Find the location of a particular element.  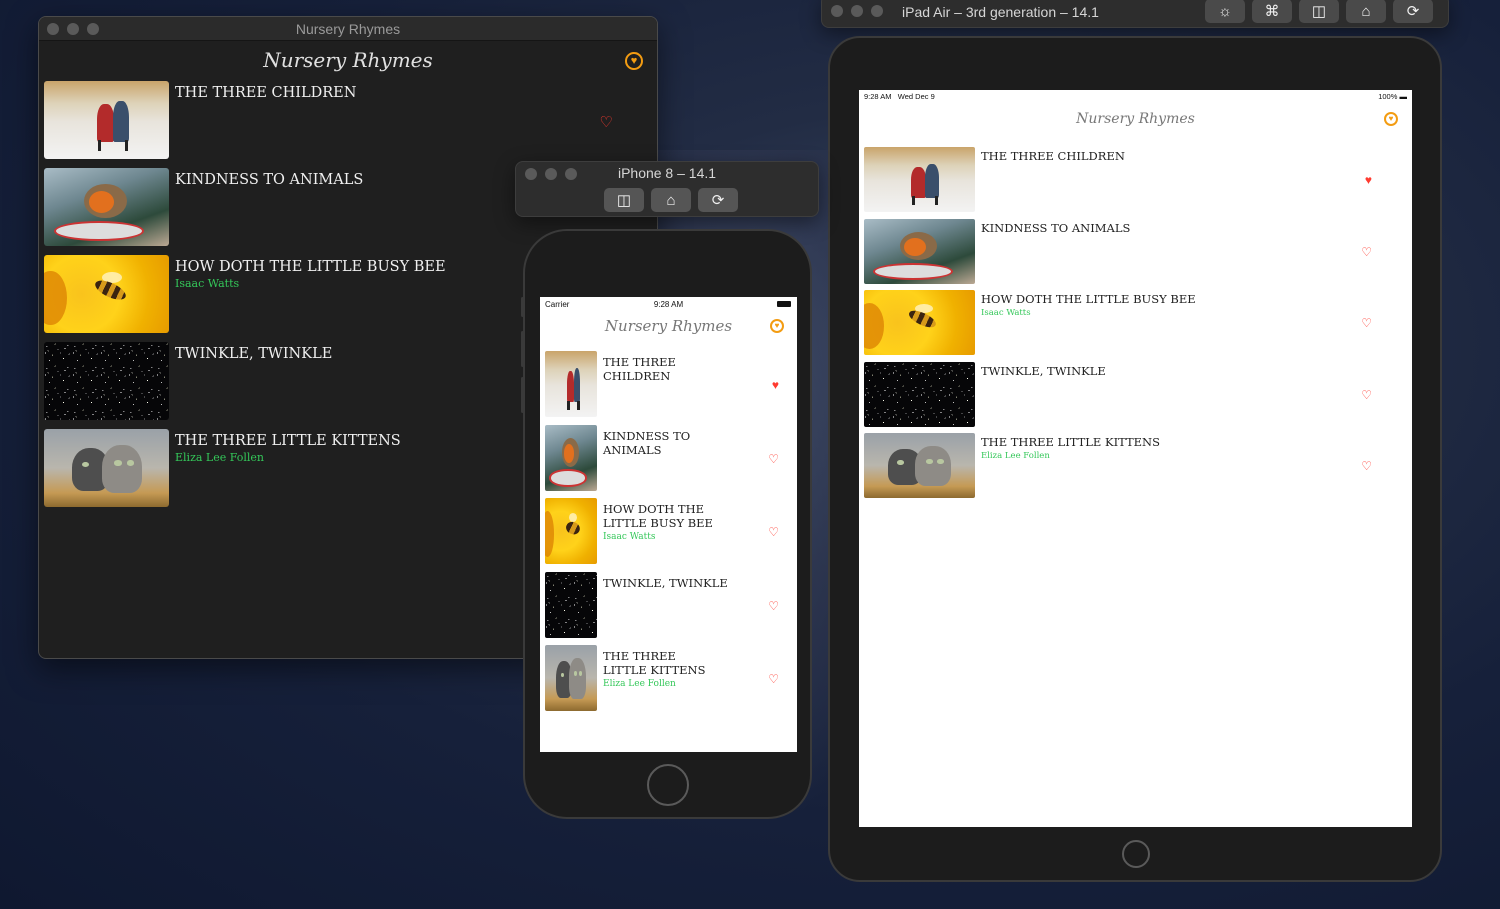

rhyme-row: THE THREE CHILDREN ♡ is located at coordinates (348, 124).